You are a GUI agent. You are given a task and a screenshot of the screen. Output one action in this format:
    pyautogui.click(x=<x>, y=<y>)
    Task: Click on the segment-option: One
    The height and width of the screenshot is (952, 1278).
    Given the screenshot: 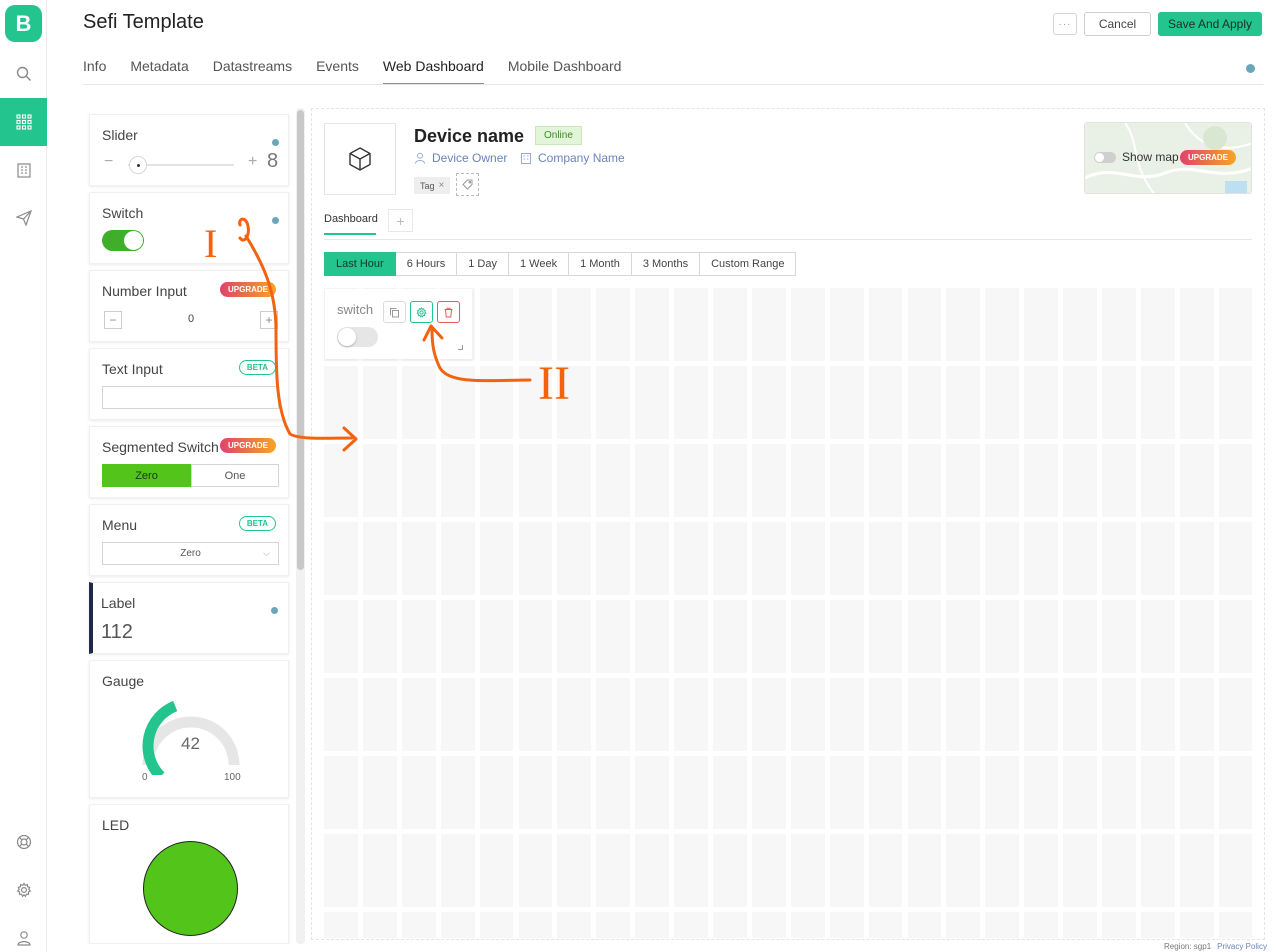 What is the action you would take?
    pyautogui.click(x=235, y=475)
    